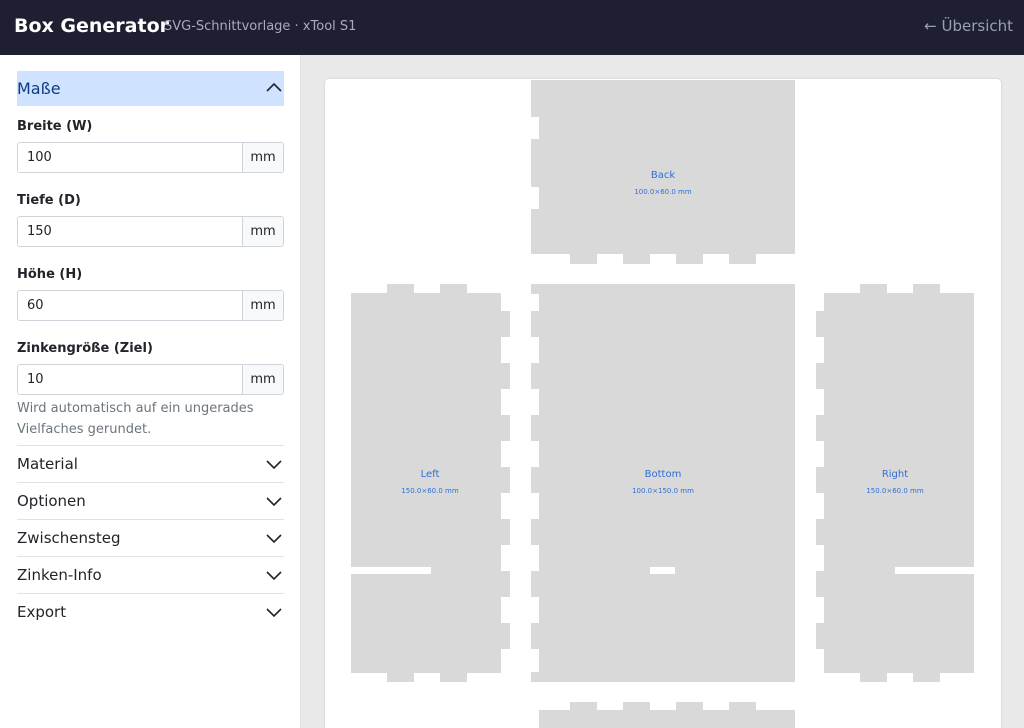  I want to click on right-panel-dims: 150.0×60.0 mm, so click(895, 491).